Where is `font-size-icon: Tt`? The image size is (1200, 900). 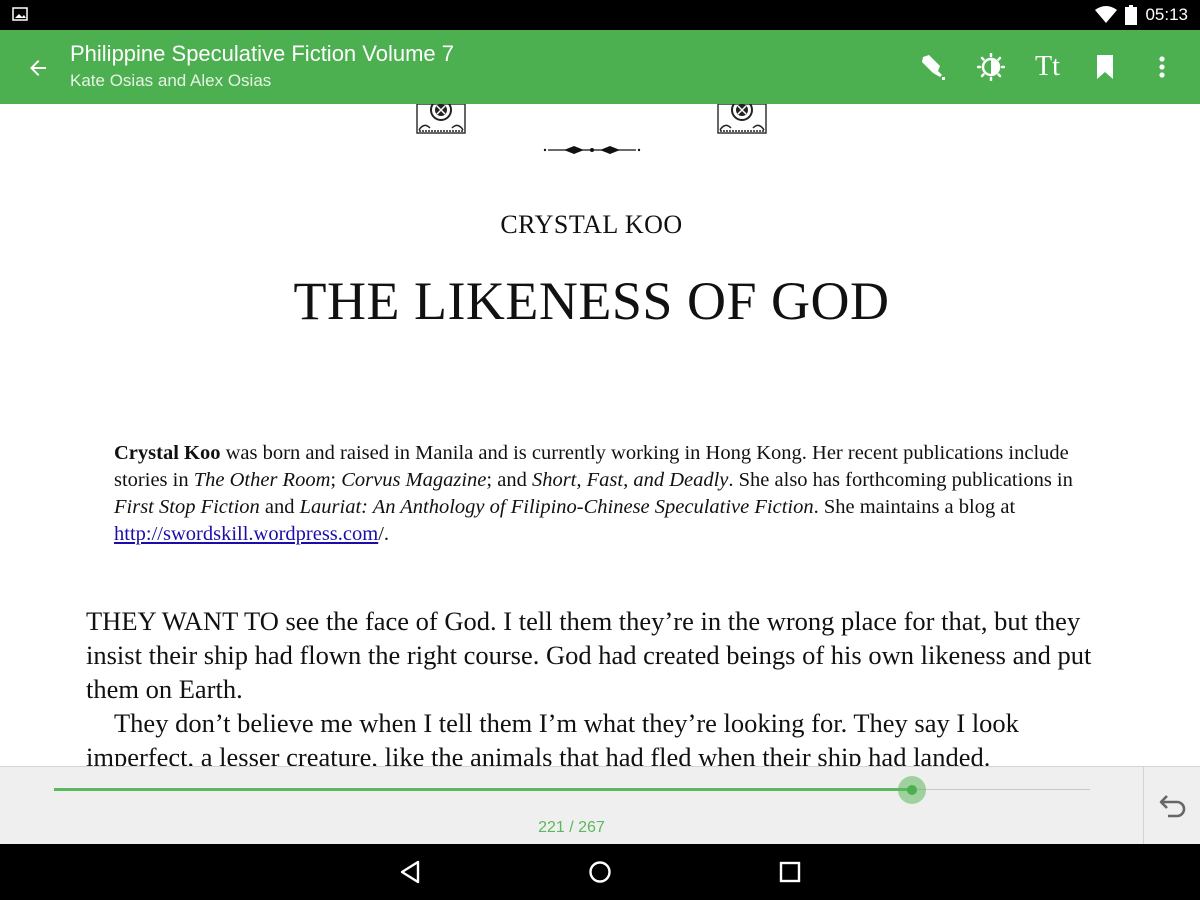 font-size-icon: Tt is located at coordinates (1047, 66).